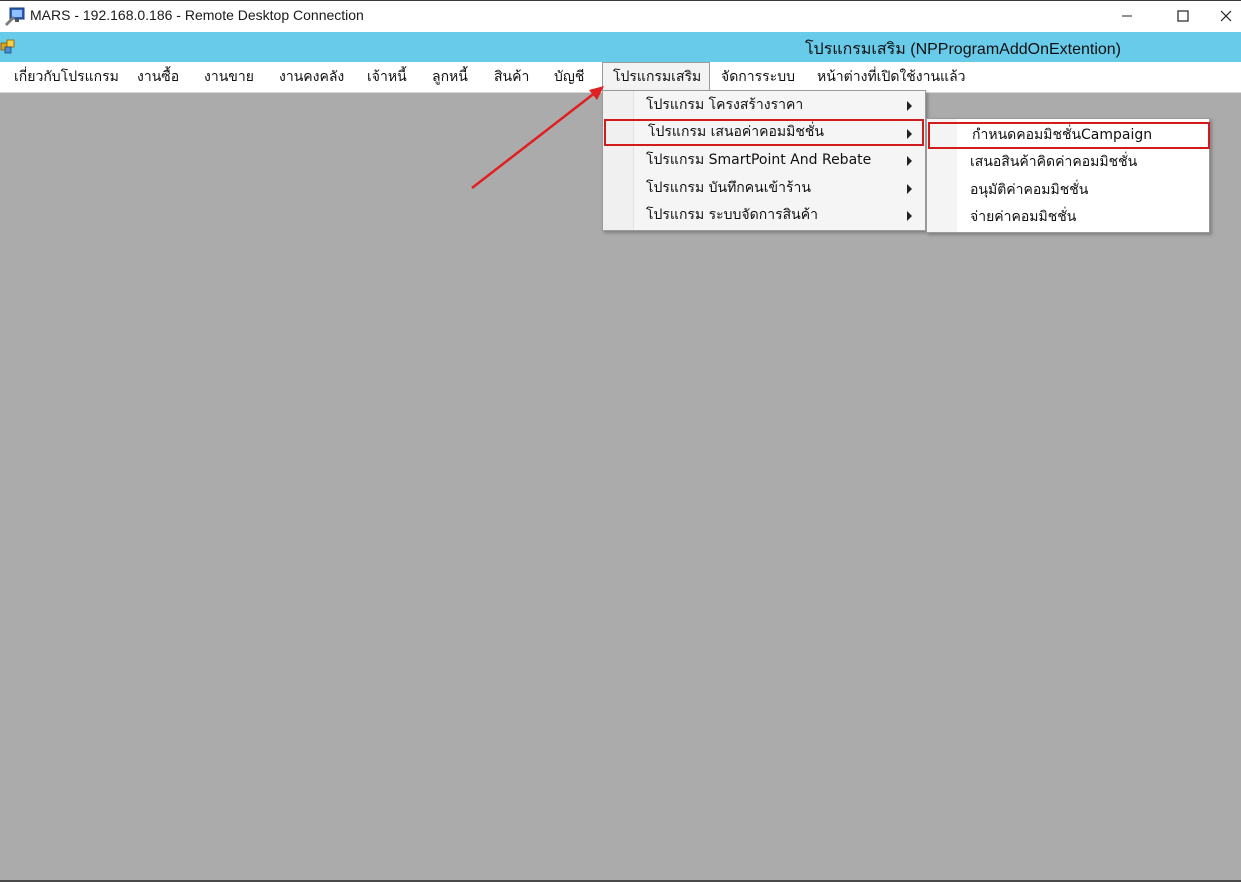  I want to click on dropdown-item-commission-proposal: โปรแกรม เสนอค่าคอมมิชชั่น, so click(764, 132).